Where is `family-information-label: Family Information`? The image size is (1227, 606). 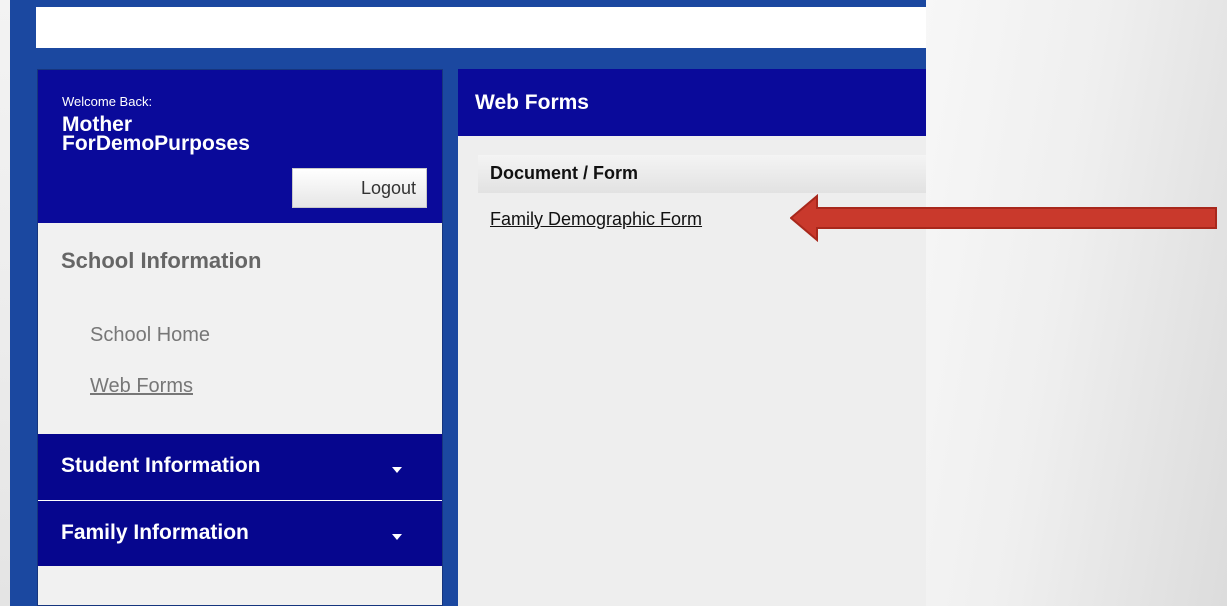
family-information-label: Family Information is located at coordinates (155, 532).